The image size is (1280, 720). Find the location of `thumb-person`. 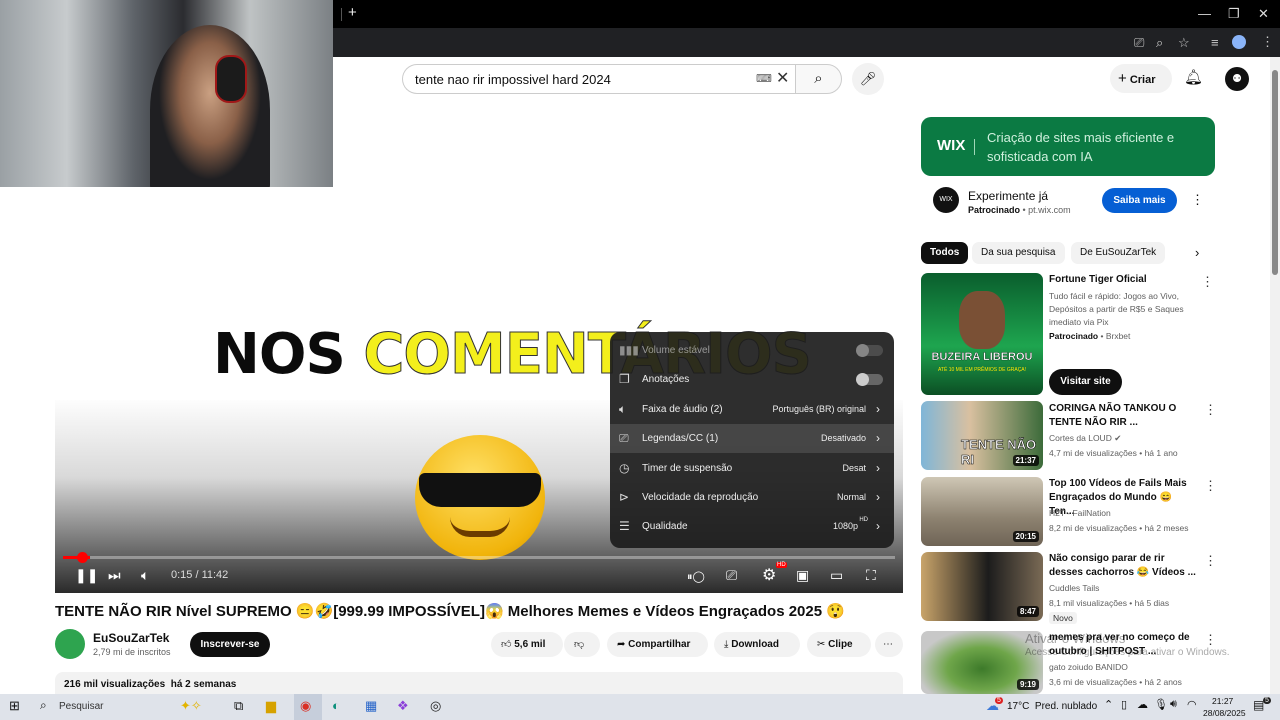

thumb-person is located at coordinates (982, 320).